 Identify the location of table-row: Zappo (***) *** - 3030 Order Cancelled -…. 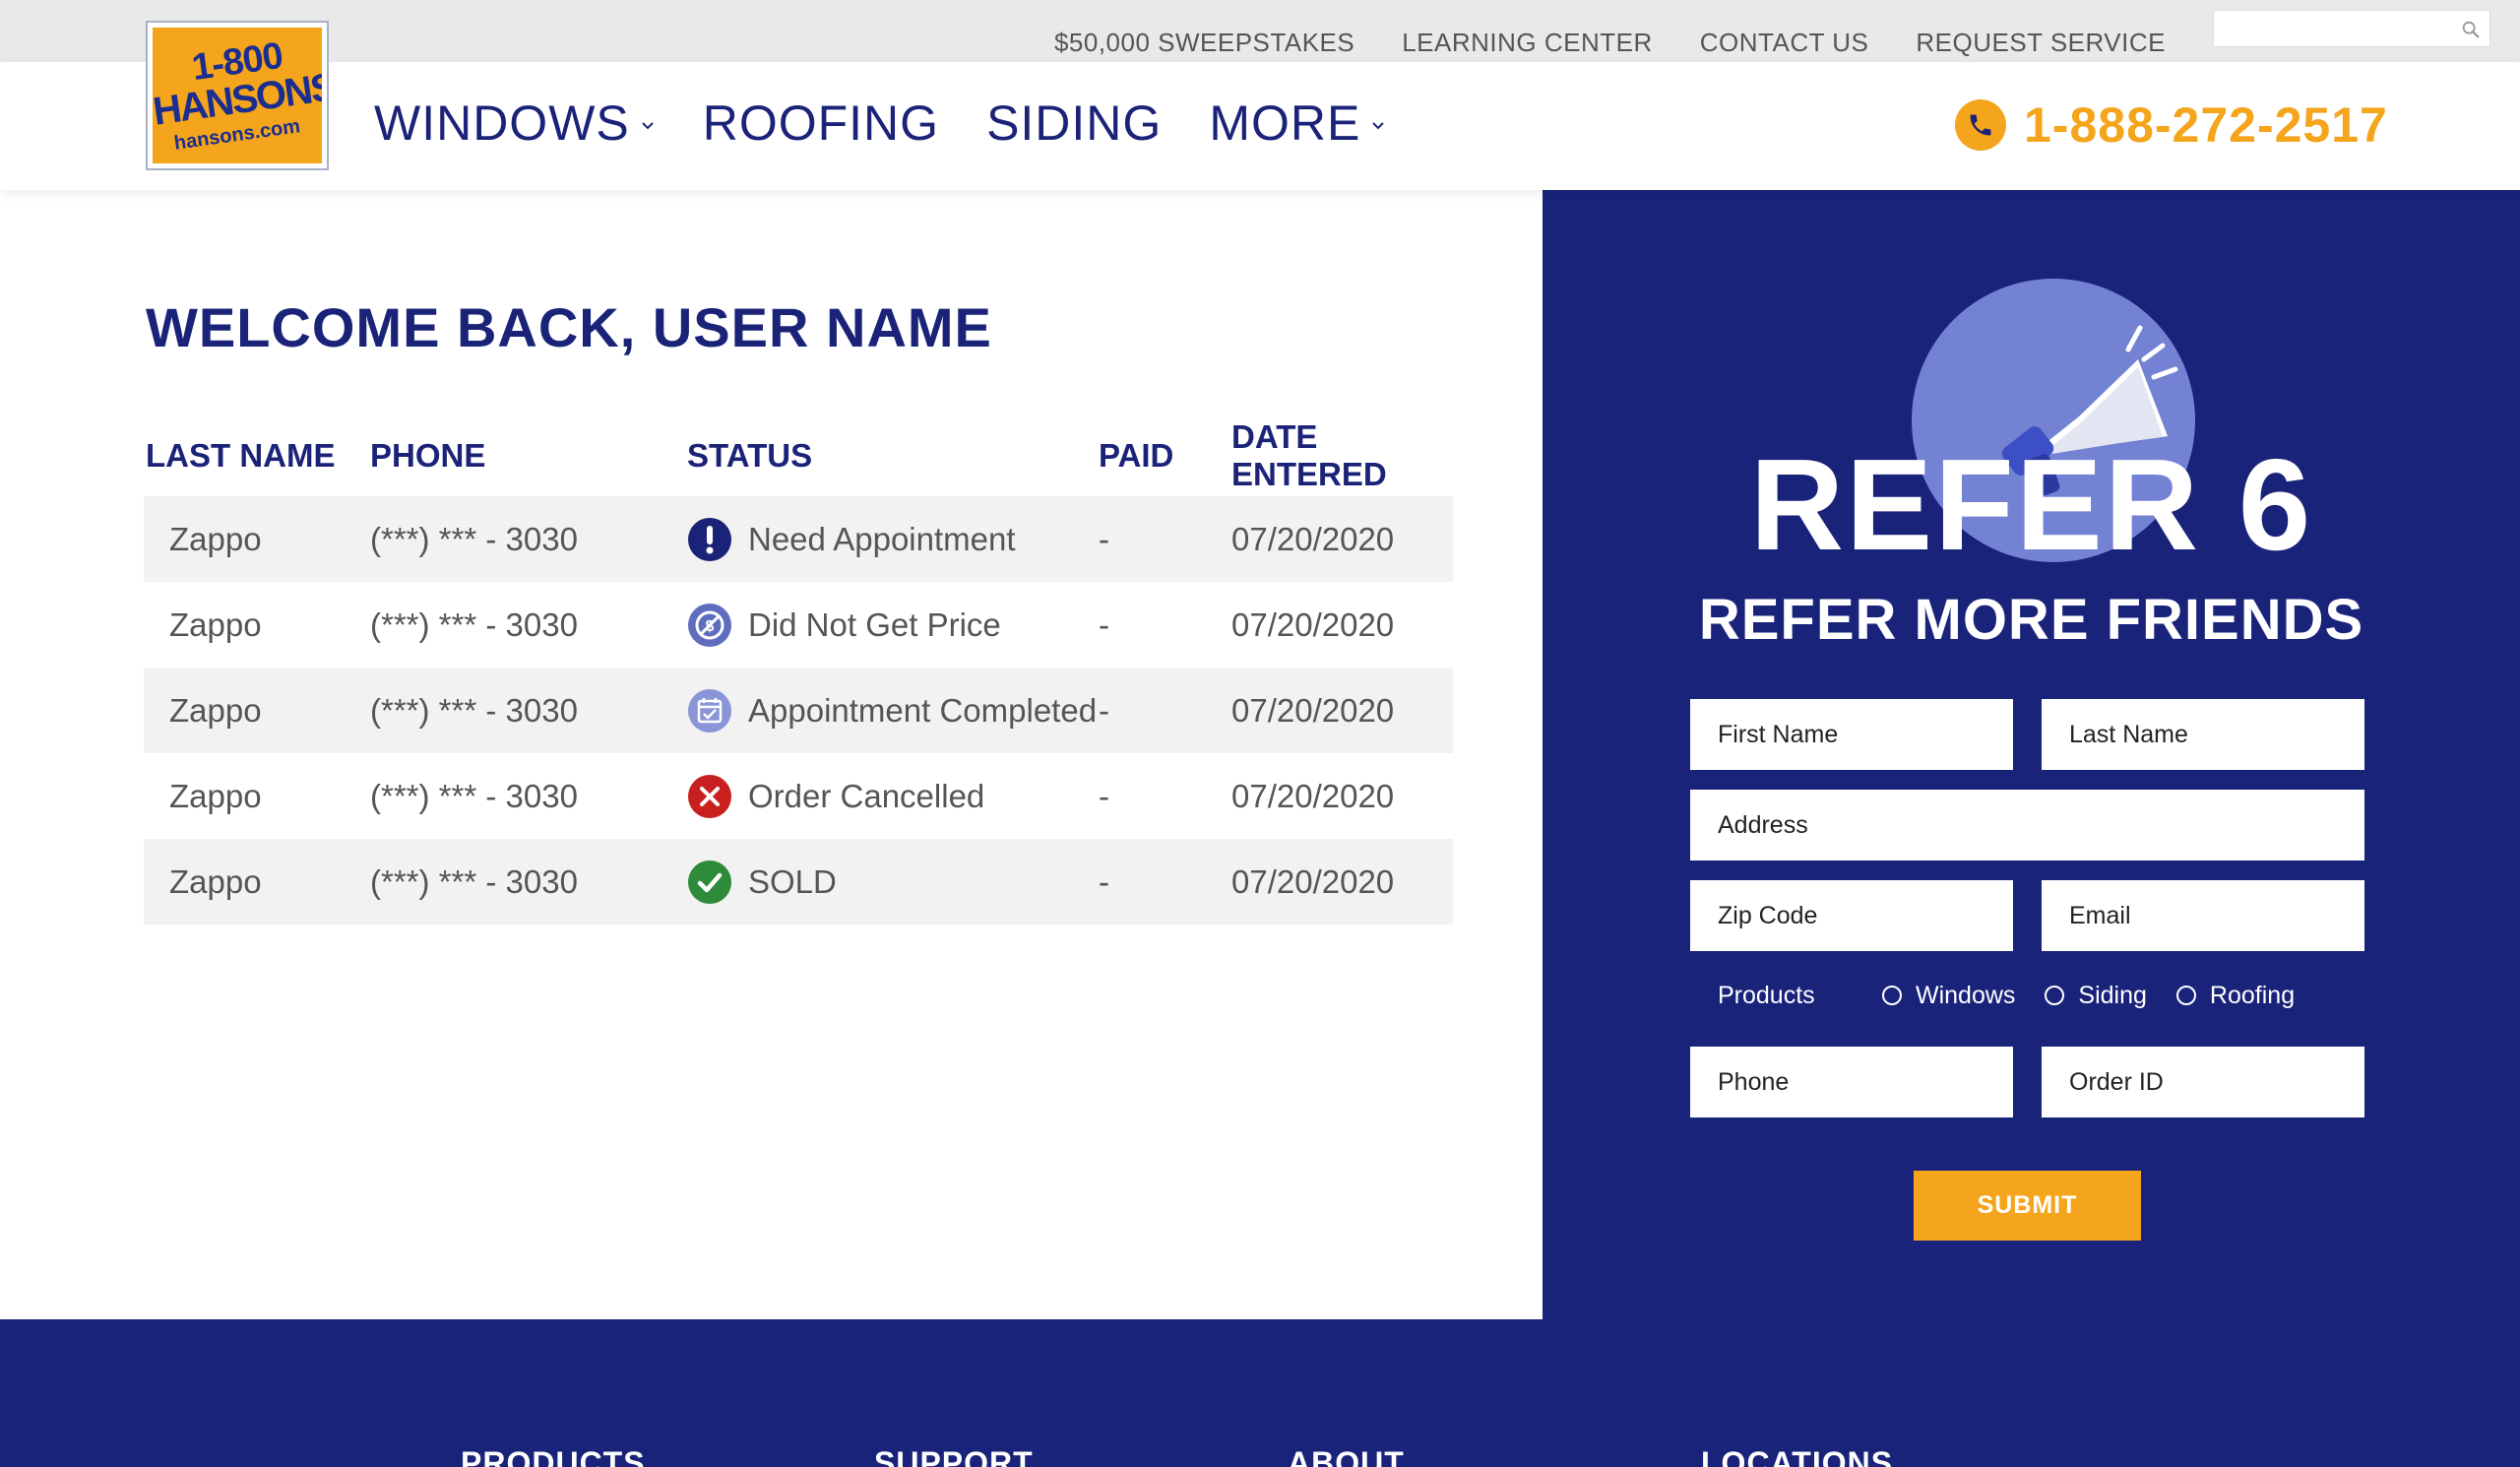
(798, 796).